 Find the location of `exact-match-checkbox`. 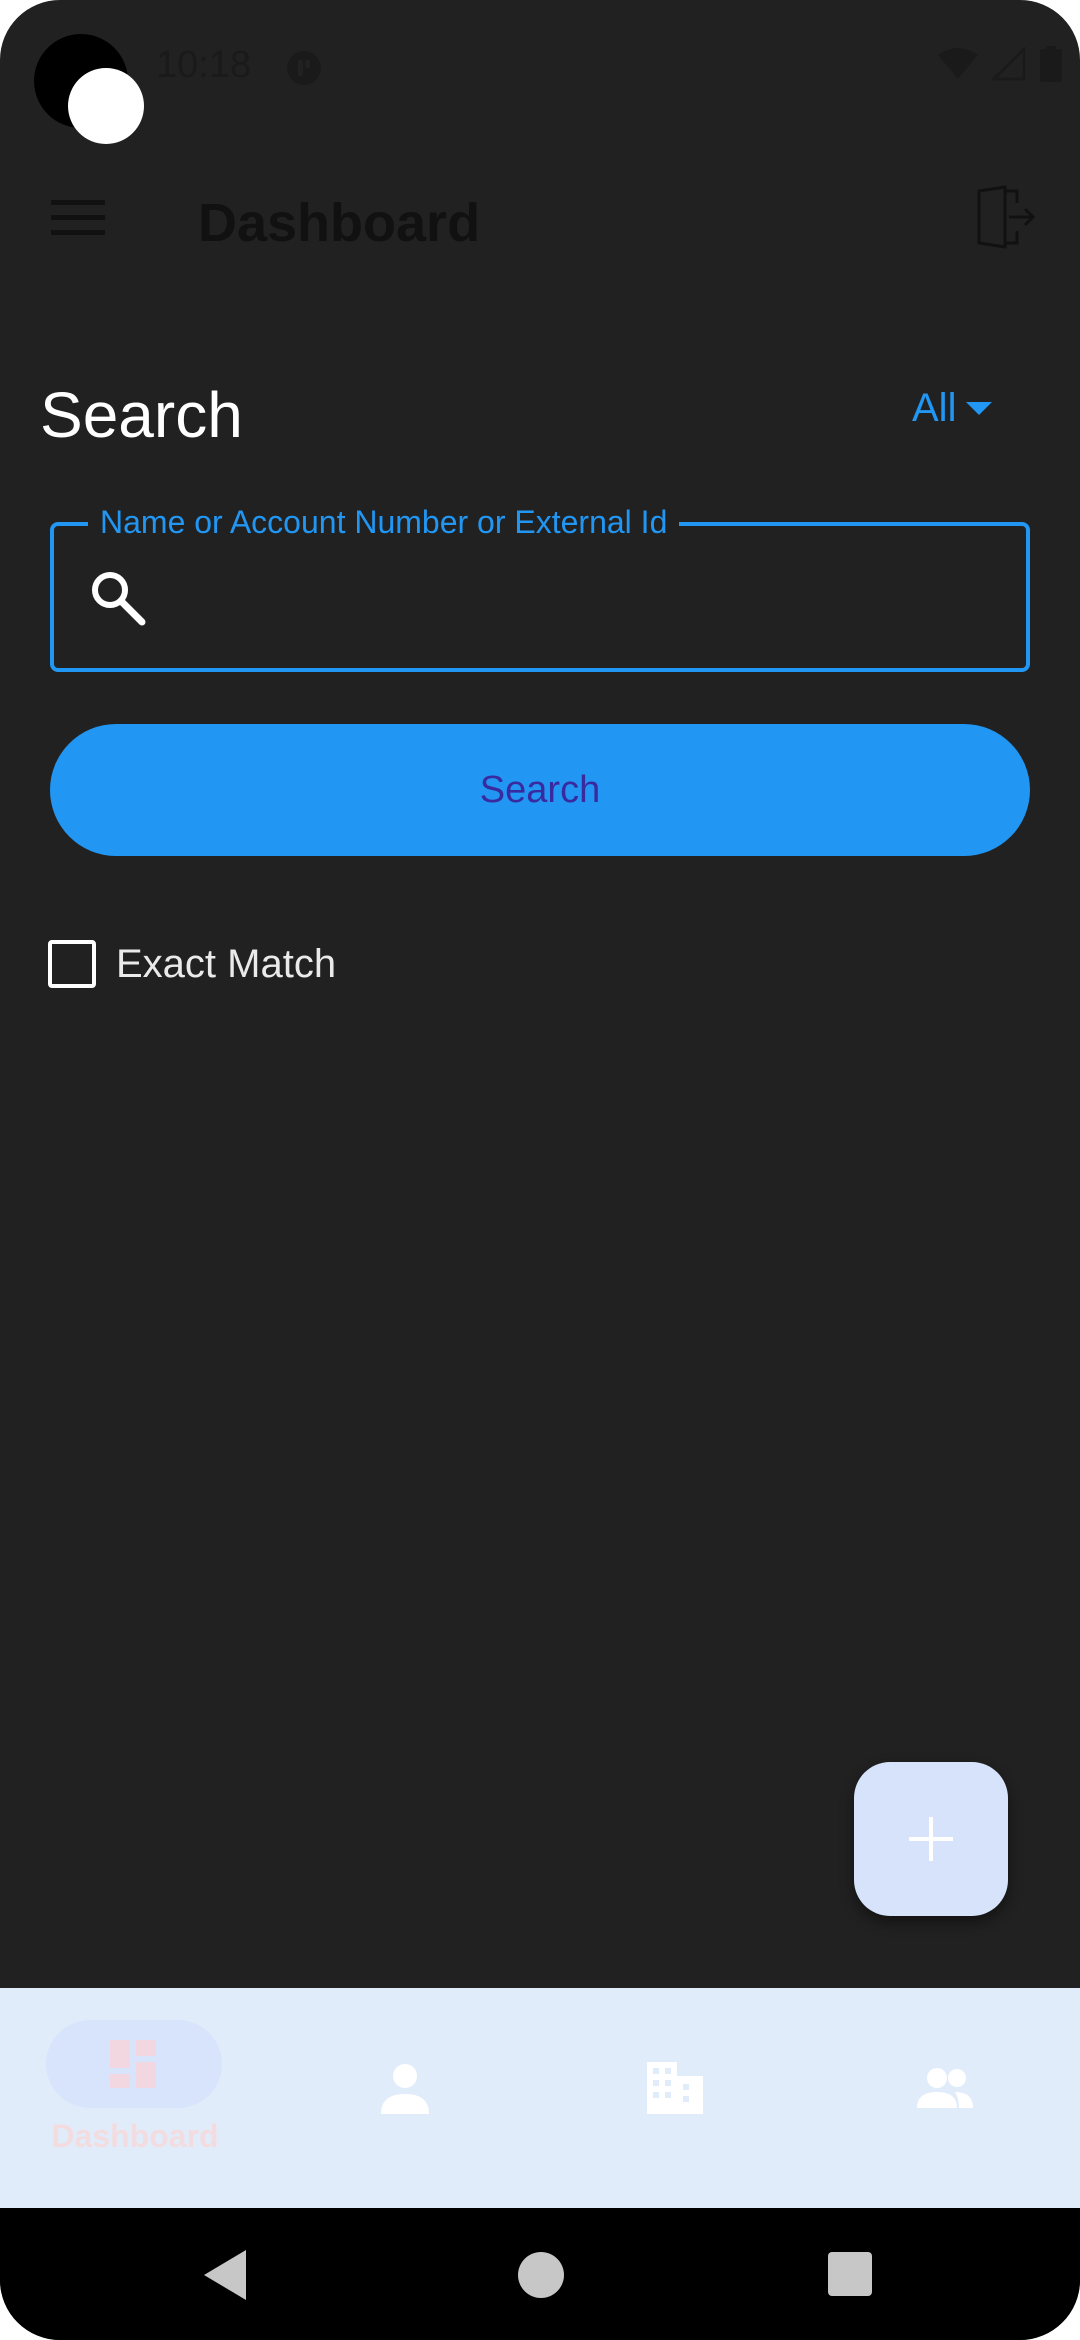

exact-match-checkbox is located at coordinates (72, 964).